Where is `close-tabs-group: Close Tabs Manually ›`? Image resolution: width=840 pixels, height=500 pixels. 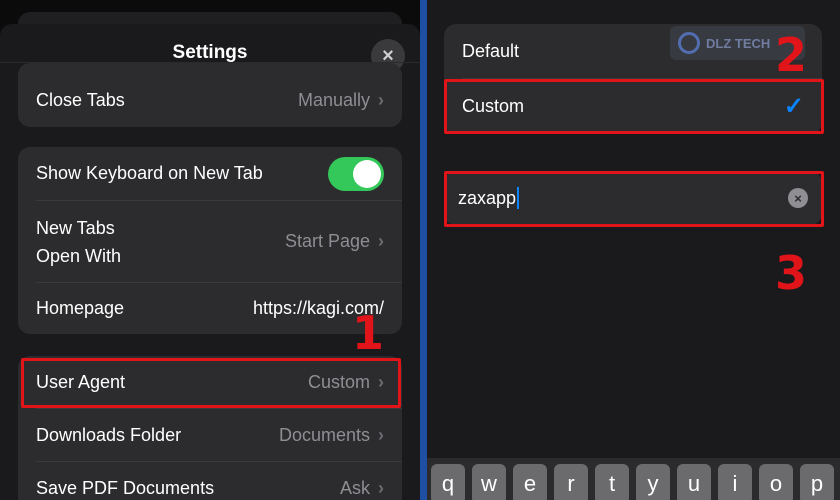 close-tabs-group: Close Tabs Manually › is located at coordinates (210, 95).